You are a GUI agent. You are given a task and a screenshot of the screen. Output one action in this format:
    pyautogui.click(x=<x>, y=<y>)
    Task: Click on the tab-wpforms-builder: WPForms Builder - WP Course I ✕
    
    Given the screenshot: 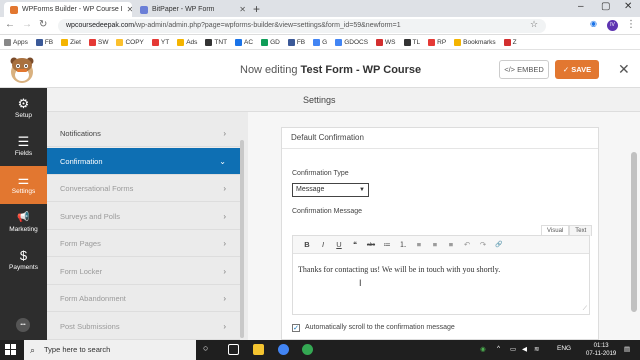 What is the action you would take?
    pyautogui.click(x=68, y=9)
    